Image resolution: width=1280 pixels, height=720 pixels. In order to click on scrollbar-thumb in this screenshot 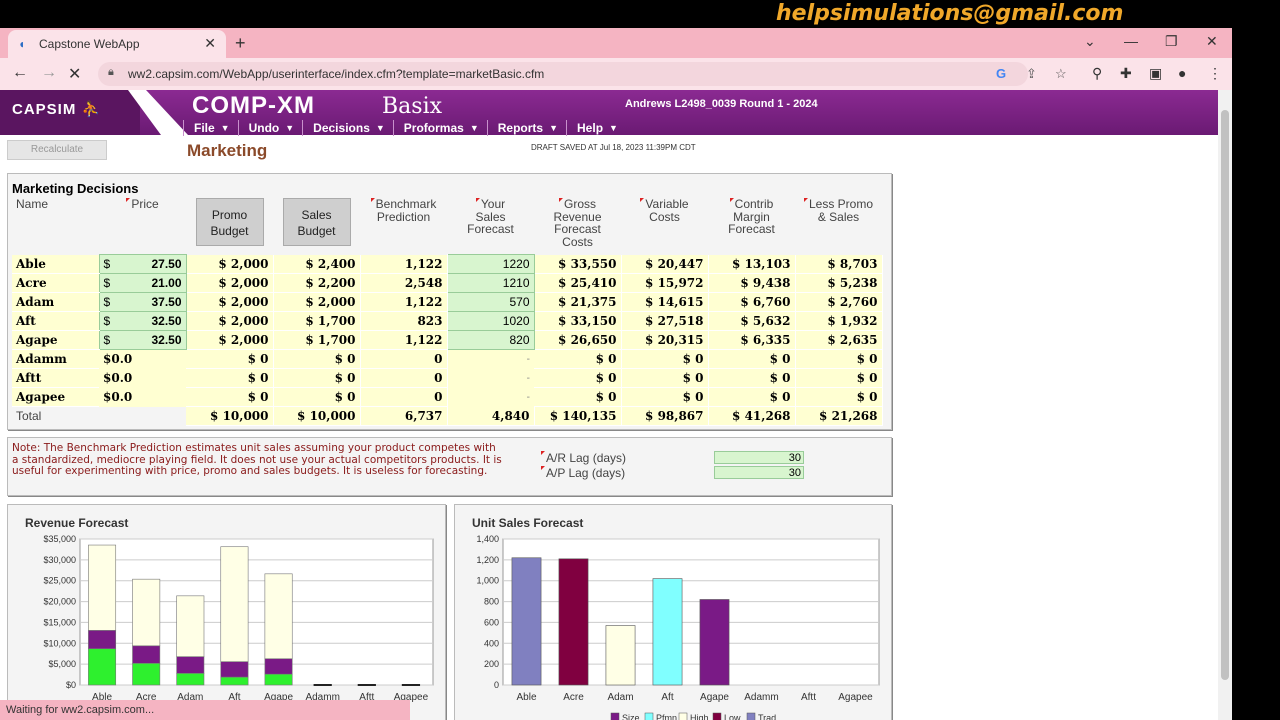, I will do `click(1225, 395)`.